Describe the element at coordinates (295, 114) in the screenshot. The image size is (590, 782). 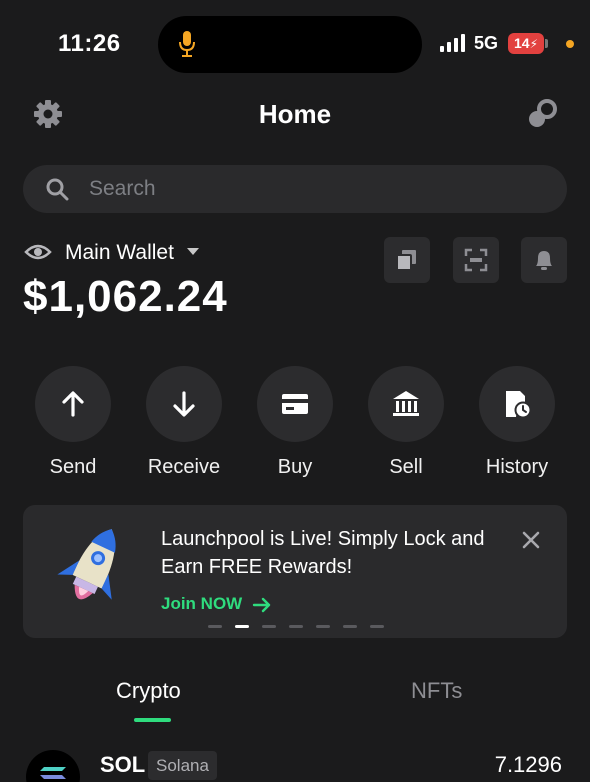
I see `page-title: Home` at that location.